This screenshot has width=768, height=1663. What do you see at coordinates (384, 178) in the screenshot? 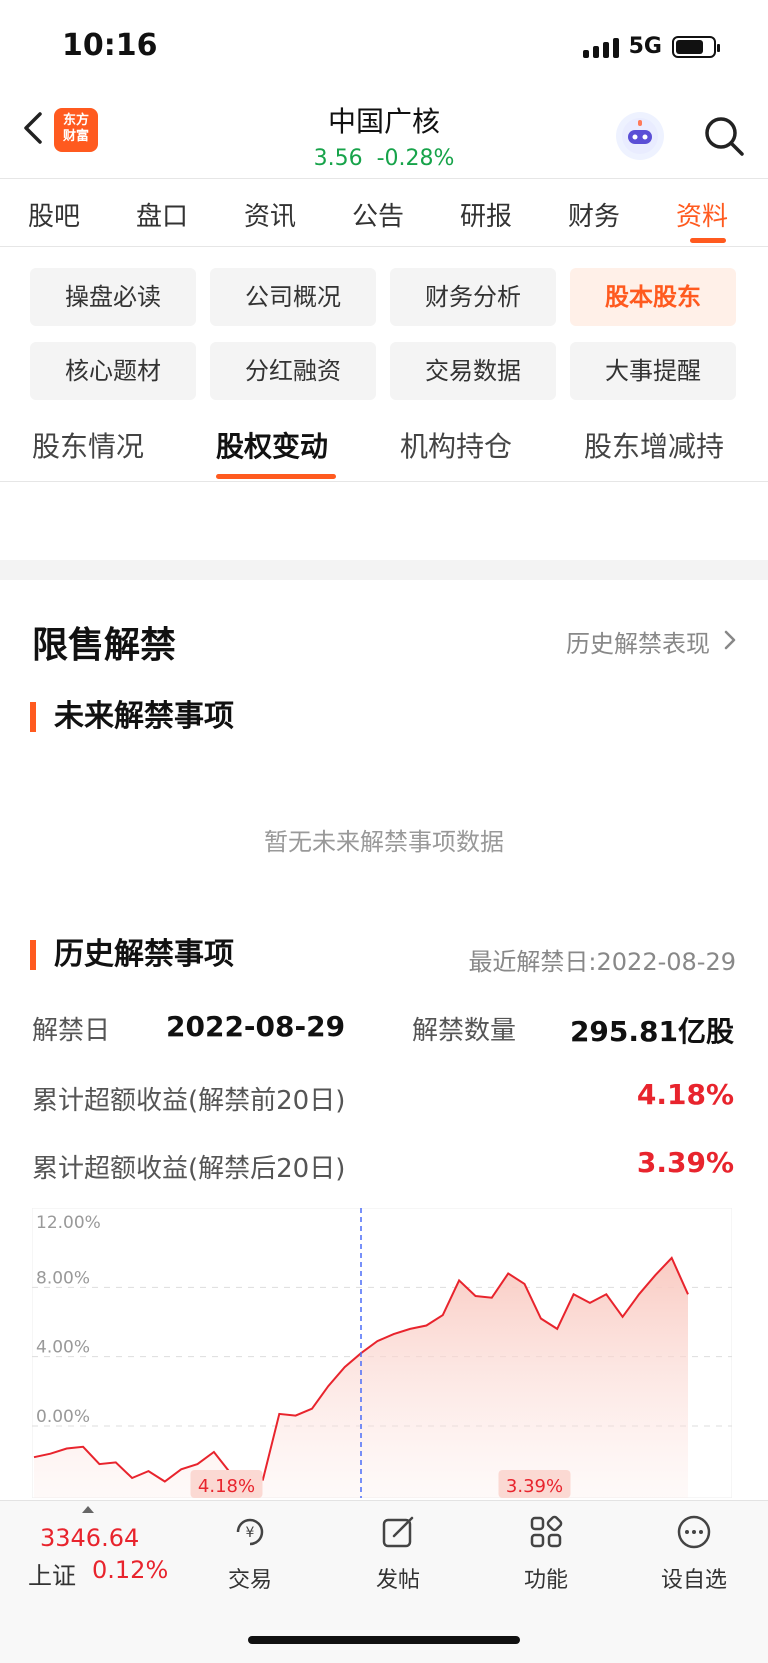
I see `header-divider` at bounding box center [384, 178].